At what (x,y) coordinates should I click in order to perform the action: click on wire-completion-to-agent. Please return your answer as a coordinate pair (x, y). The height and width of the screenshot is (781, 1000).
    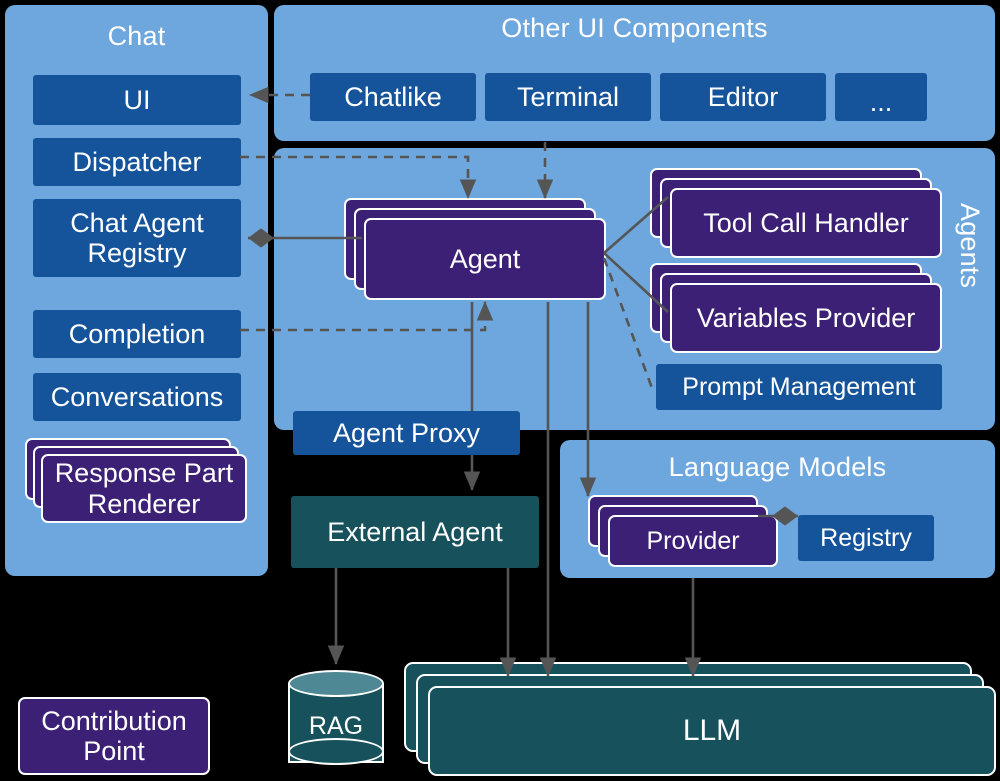
    Looking at the image, I should click on (367, 316).